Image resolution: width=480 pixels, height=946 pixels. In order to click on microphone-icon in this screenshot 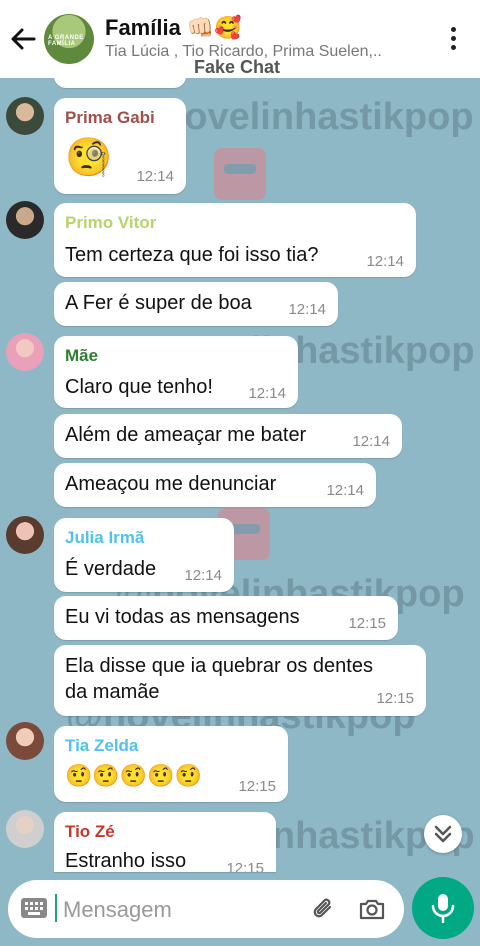, I will do `click(443, 908)`.